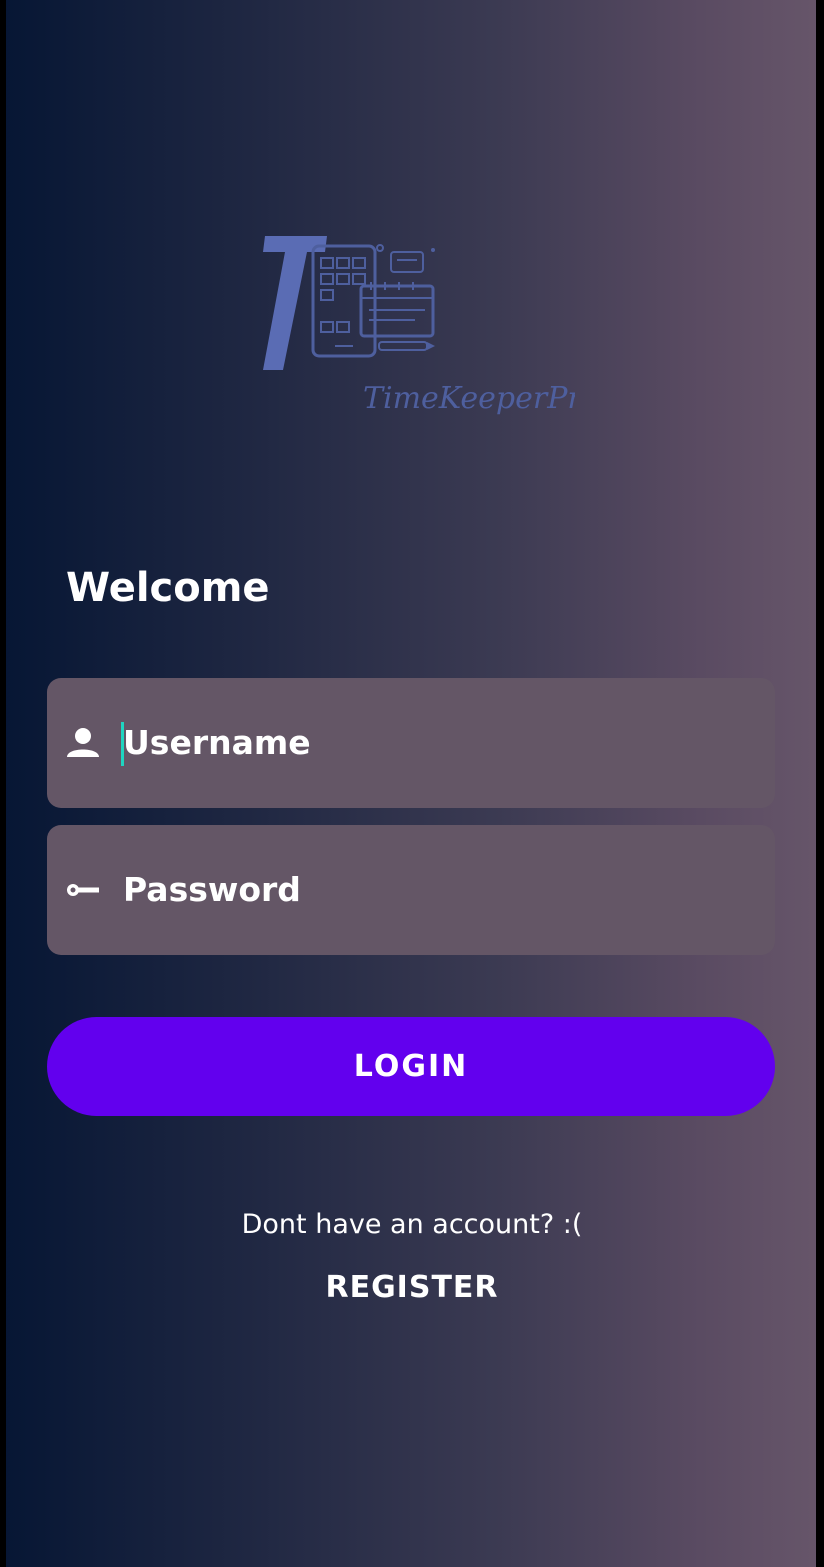  Describe the element at coordinates (217, 743) in the screenshot. I see `username-input: Username` at that location.